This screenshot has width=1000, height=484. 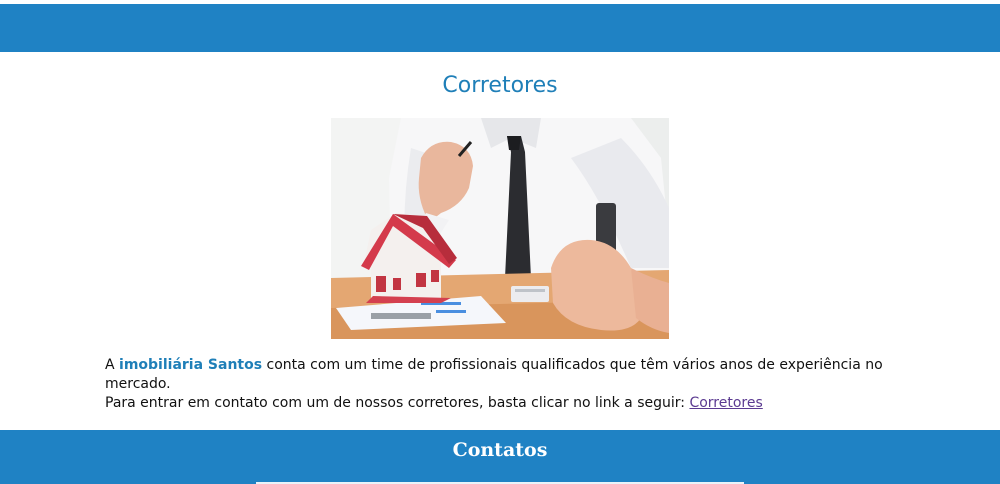 What do you see at coordinates (500, 28) in the screenshot?
I see `top-header-bar` at bounding box center [500, 28].